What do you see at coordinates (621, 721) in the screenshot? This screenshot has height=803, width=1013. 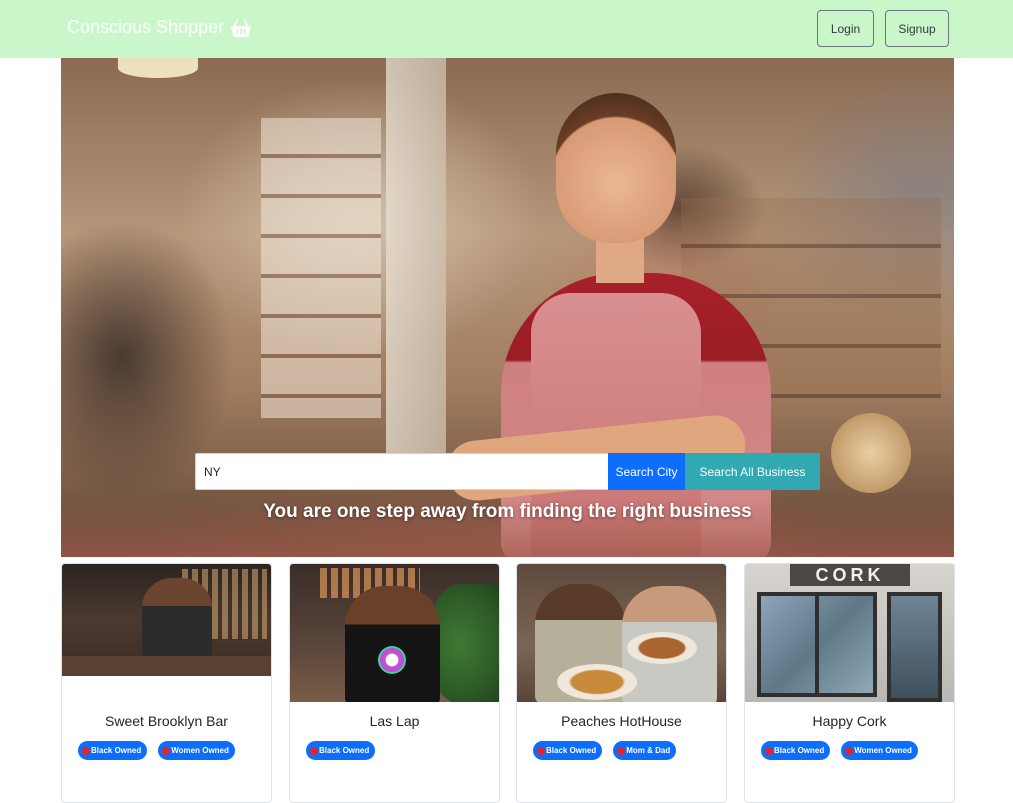 I see `business-name: Peaches HotHouse` at bounding box center [621, 721].